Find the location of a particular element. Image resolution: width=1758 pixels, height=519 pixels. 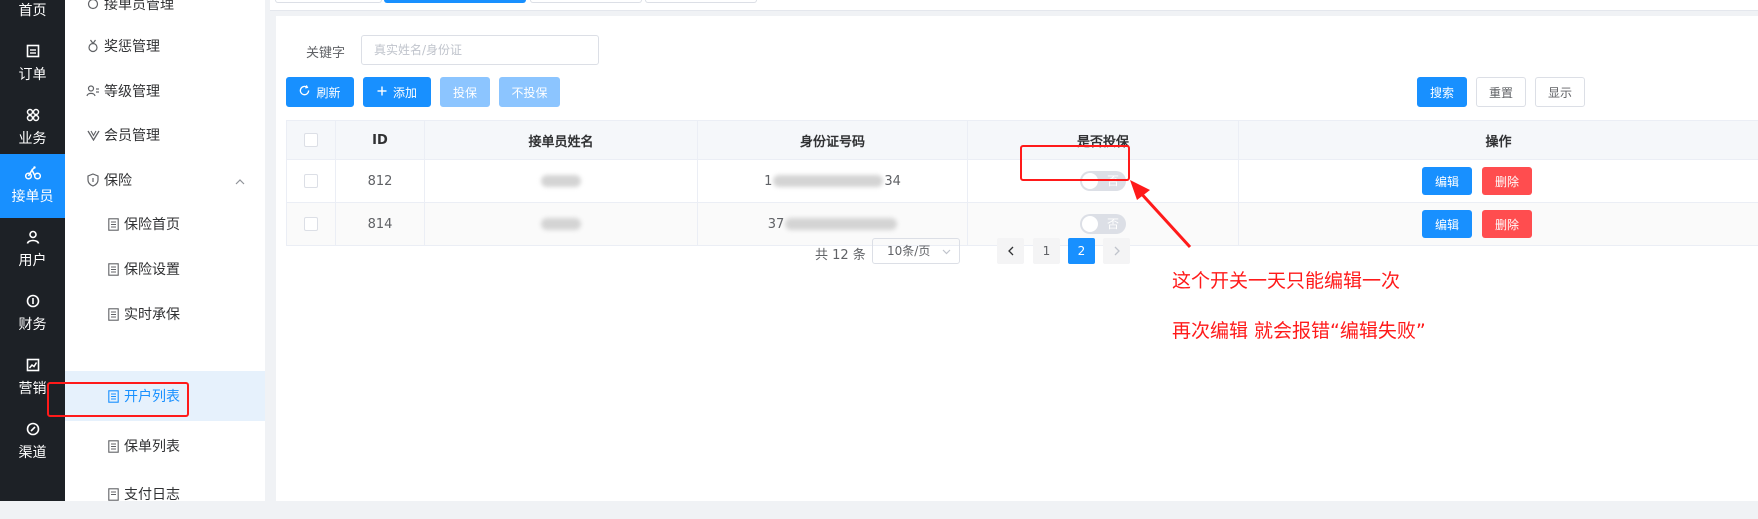

chevron-up-icon is located at coordinates (240, 181).